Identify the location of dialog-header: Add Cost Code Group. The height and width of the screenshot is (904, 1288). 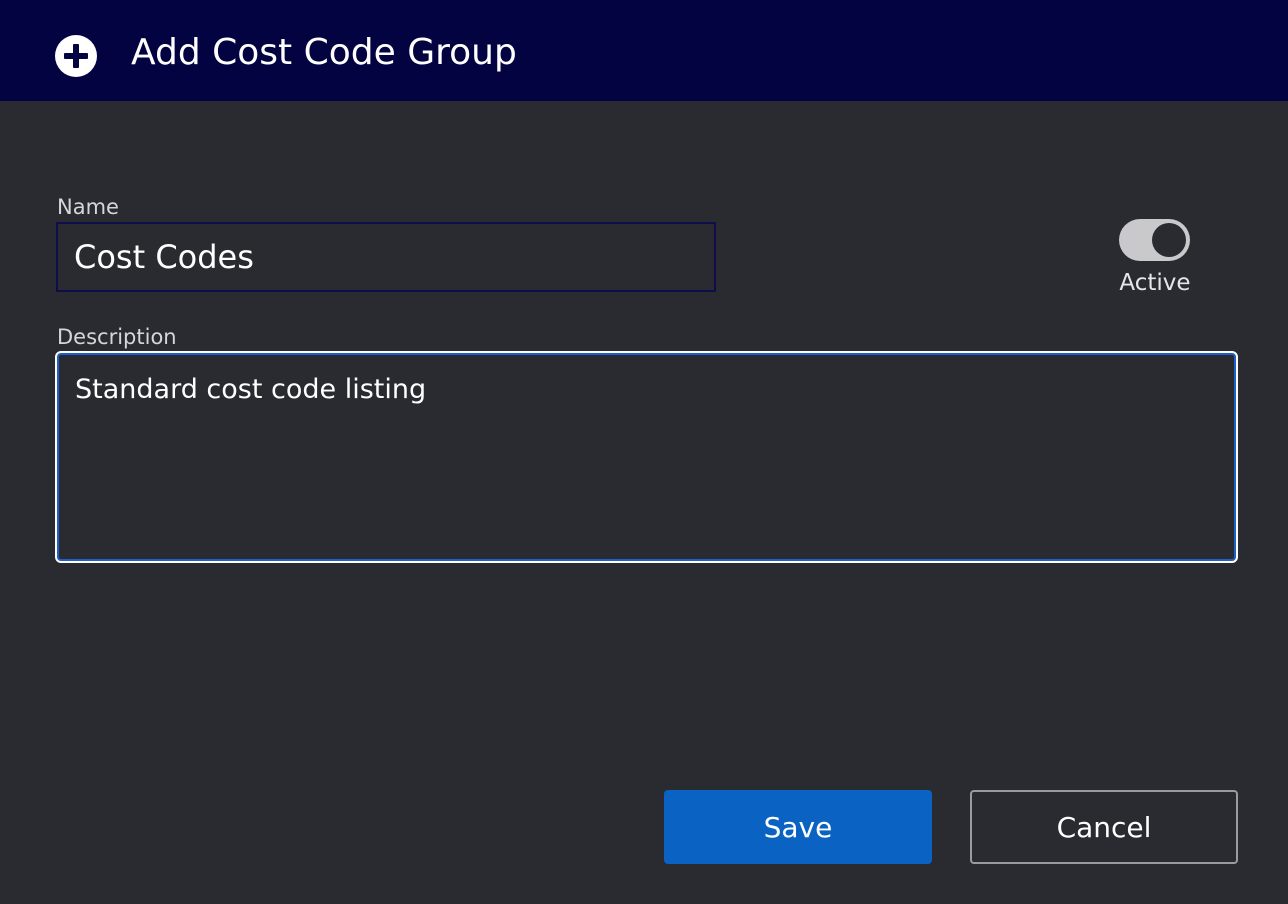
(644, 50).